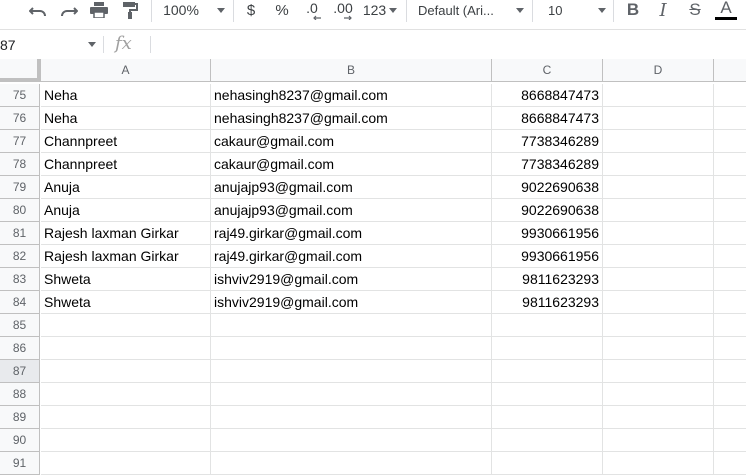 The width and height of the screenshot is (746, 476). I want to click on row-header: 76, so click(20, 118).